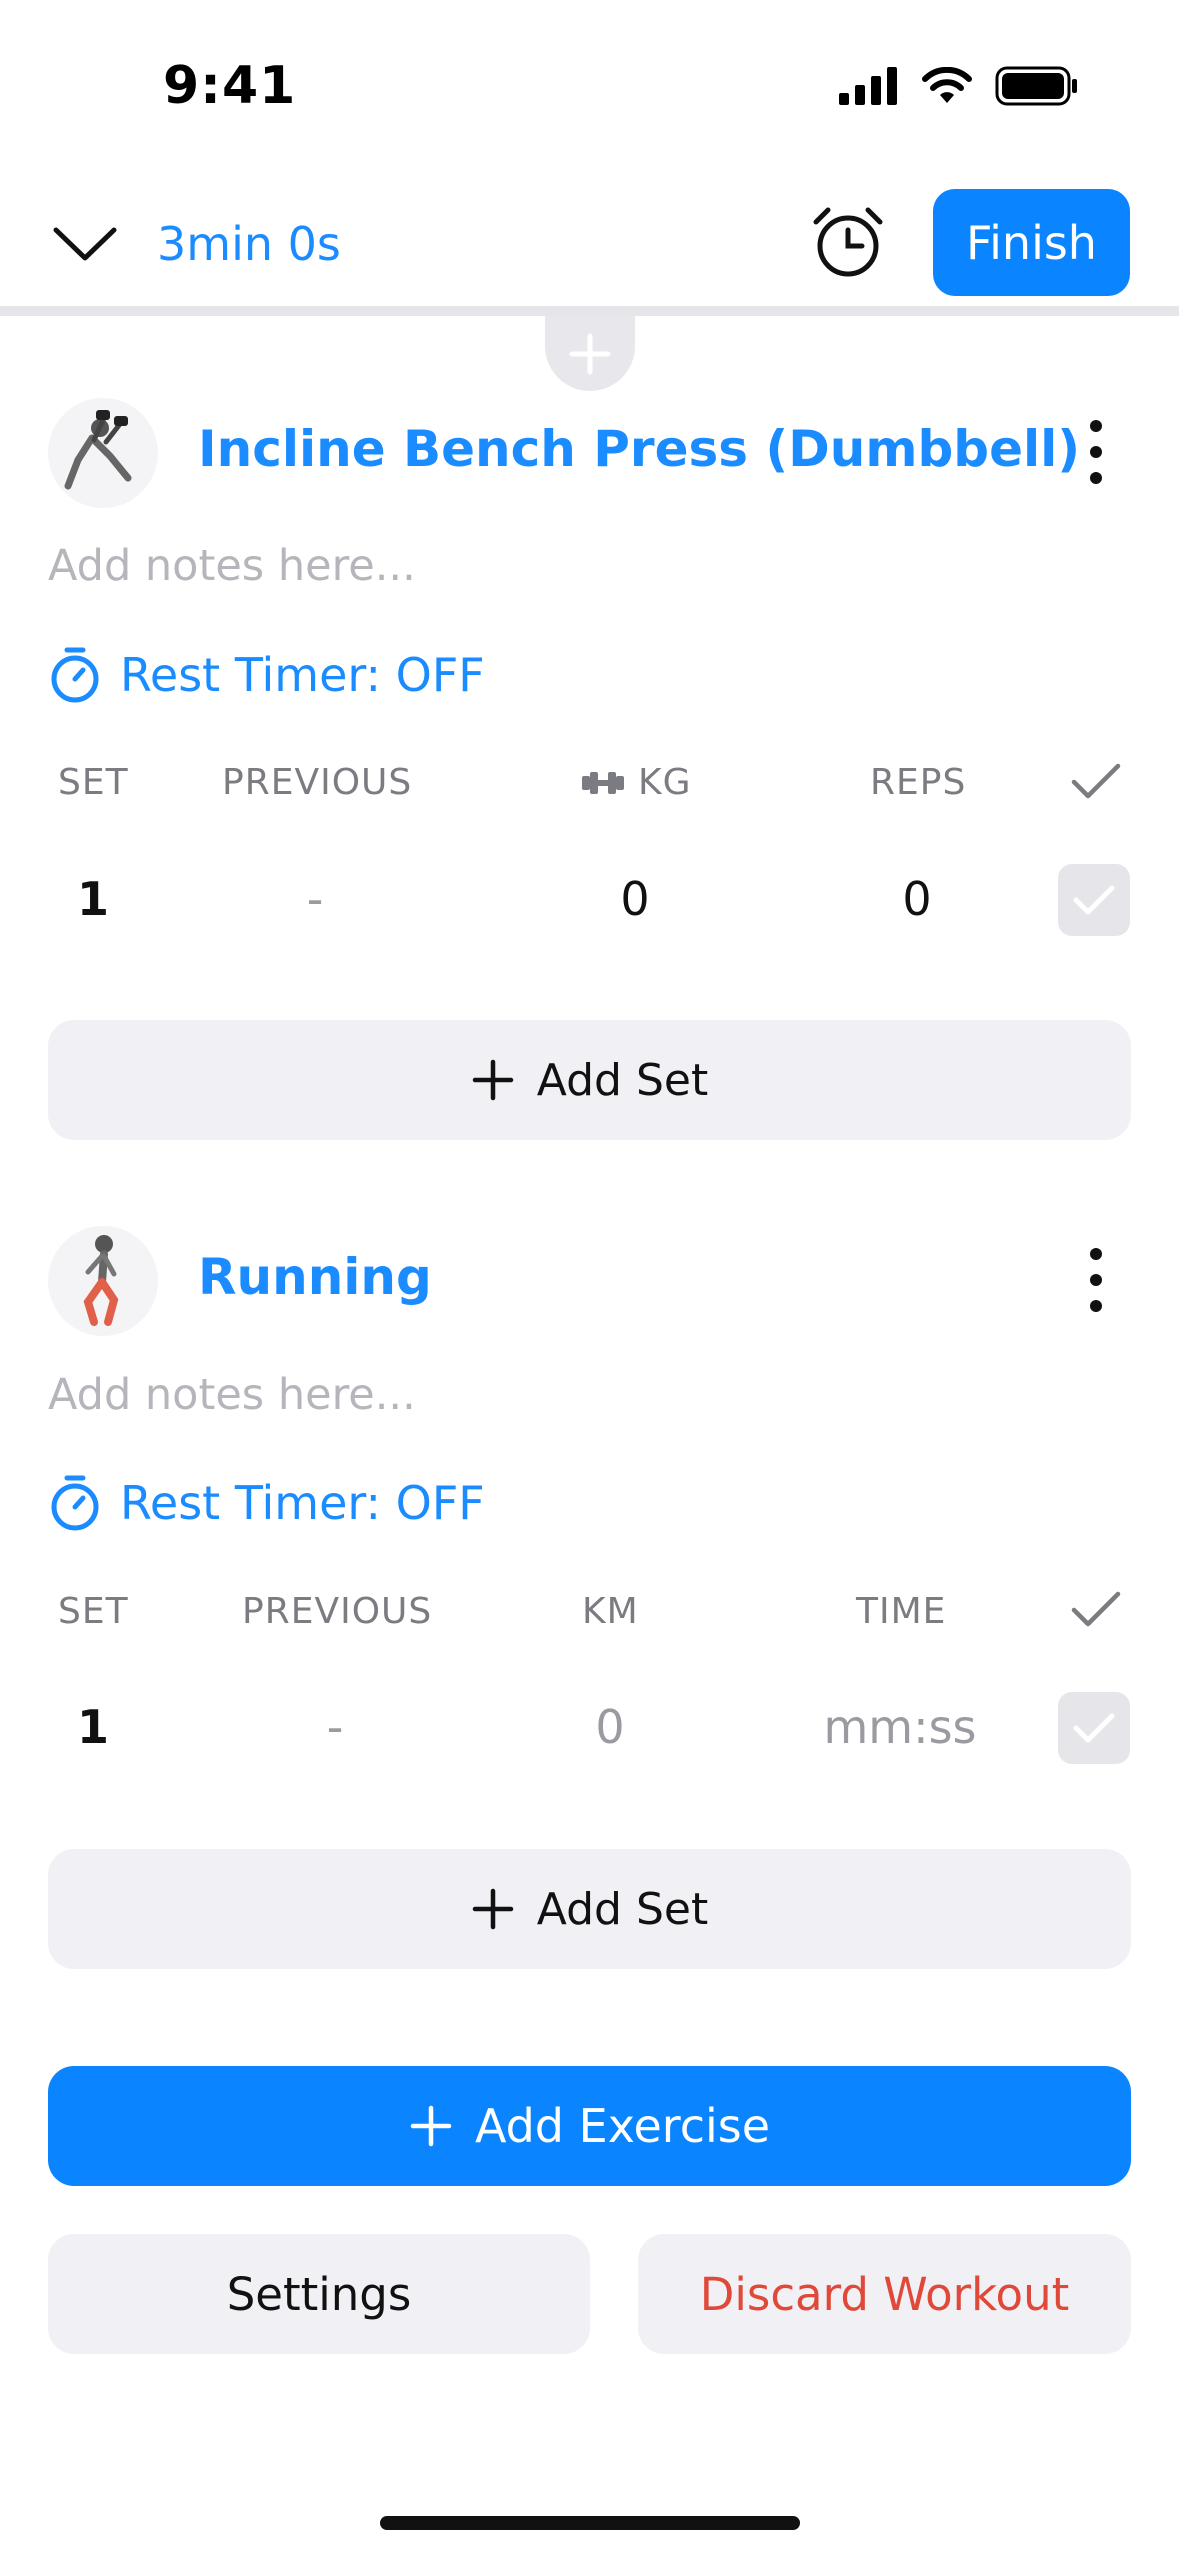 This screenshot has width=1179, height=2556. What do you see at coordinates (589, 311) in the screenshot?
I see `header-divider` at bounding box center [589, 311].